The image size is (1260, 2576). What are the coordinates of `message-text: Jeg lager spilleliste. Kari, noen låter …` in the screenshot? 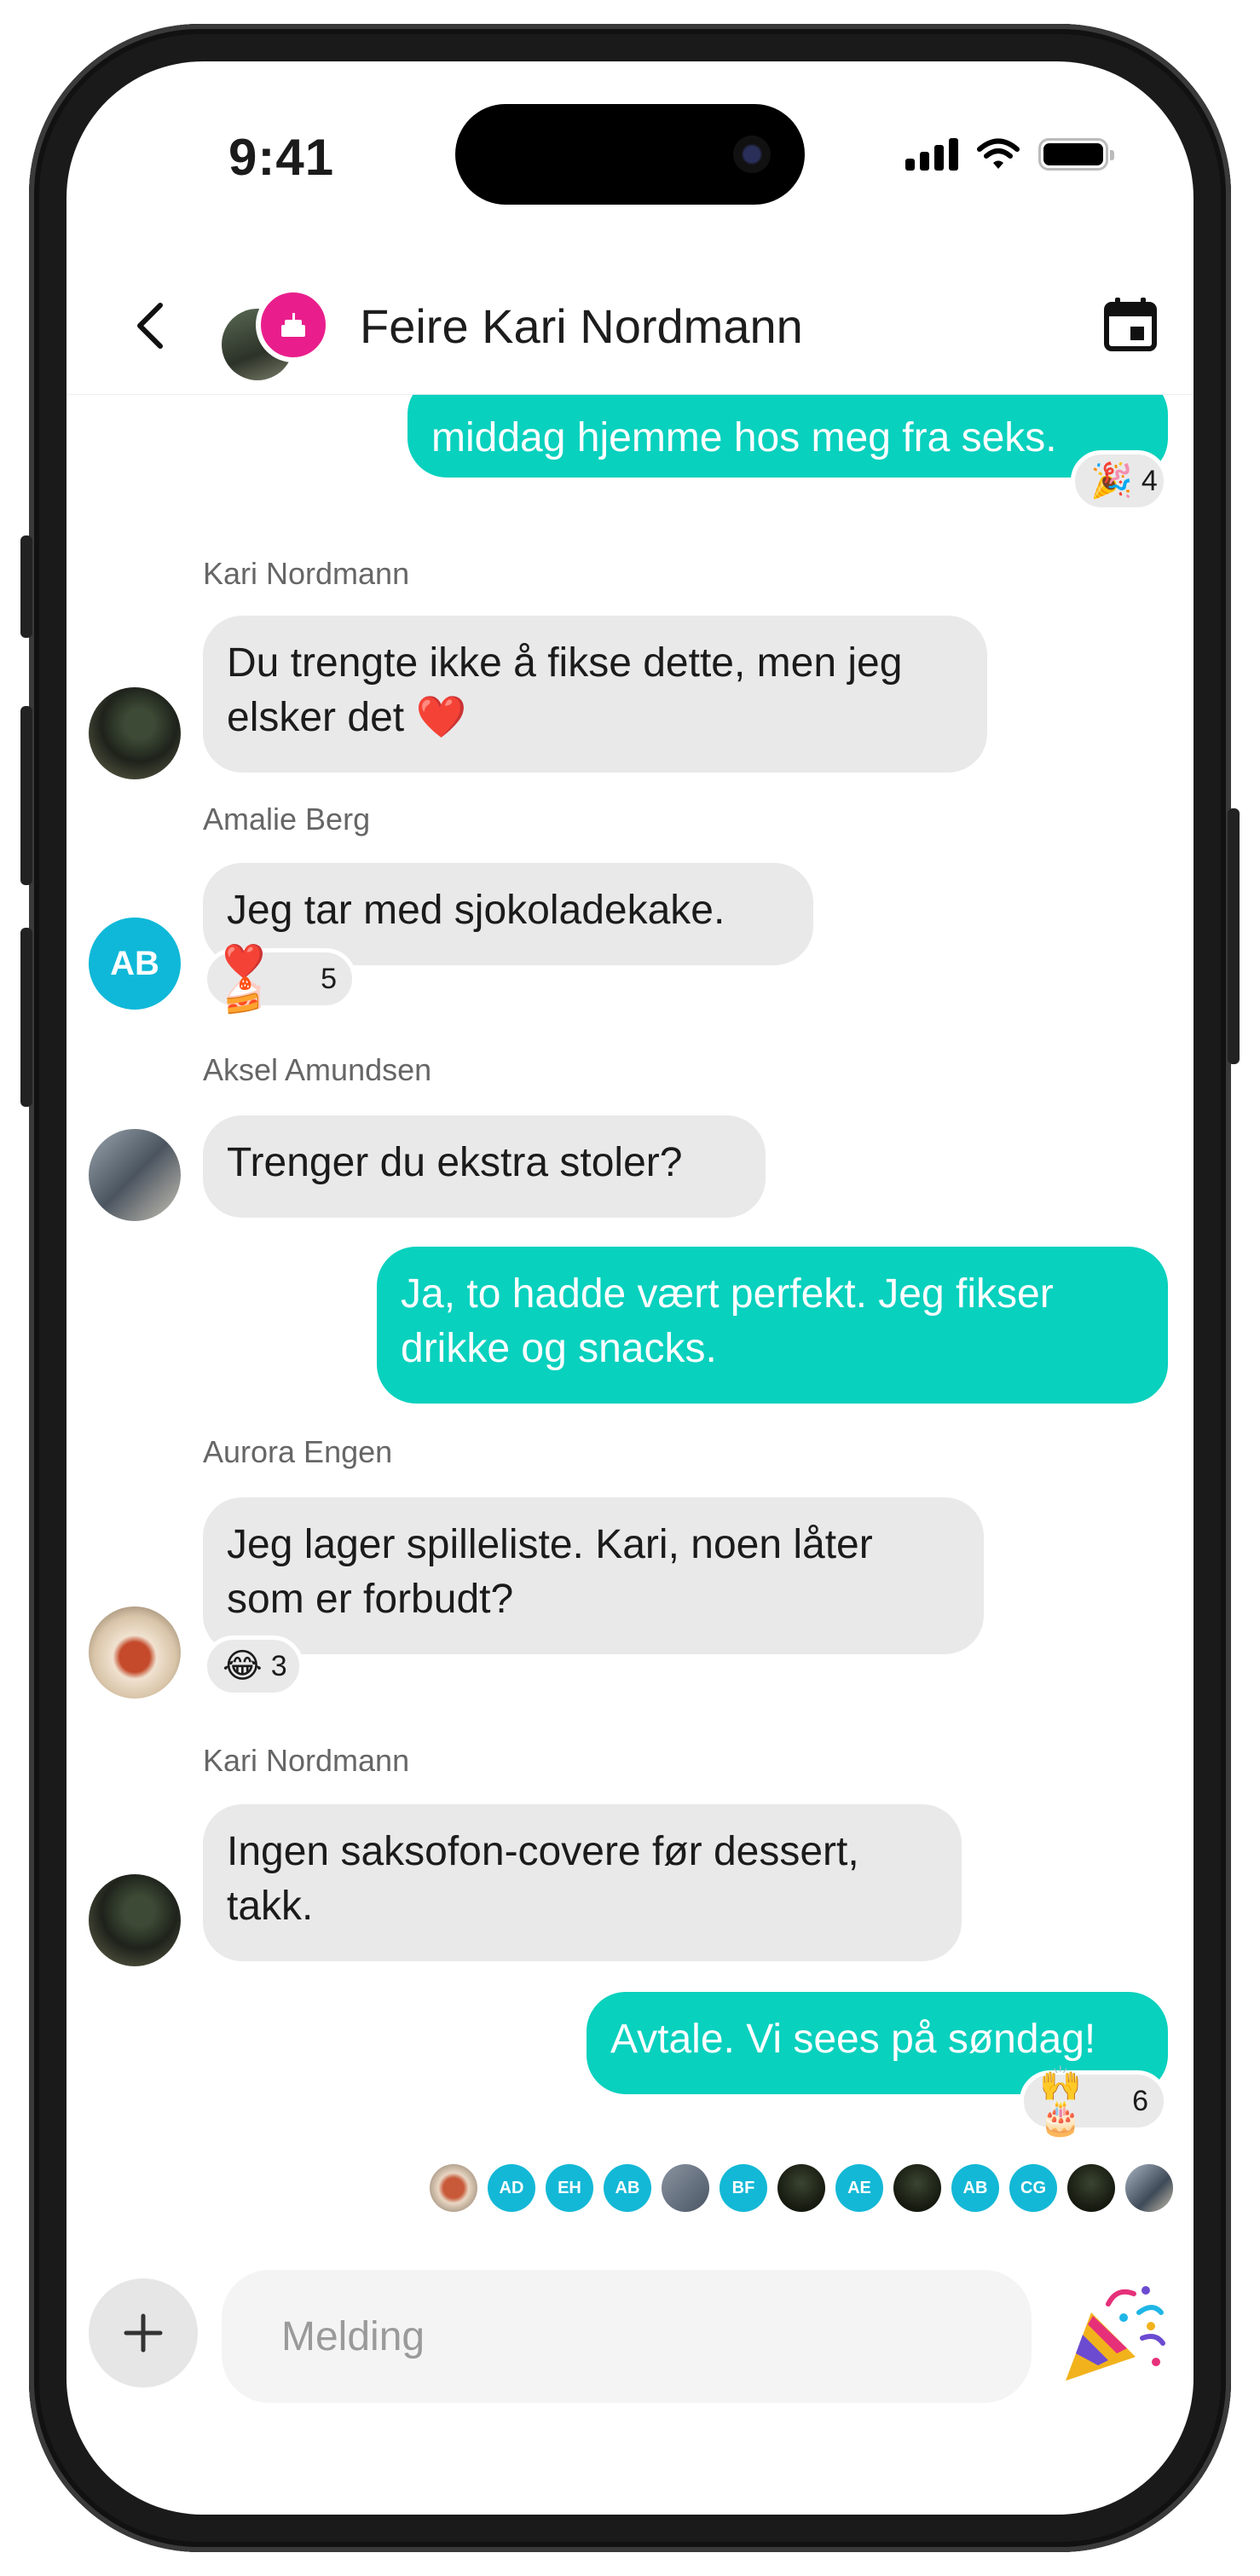 It's located at (550, 1572).